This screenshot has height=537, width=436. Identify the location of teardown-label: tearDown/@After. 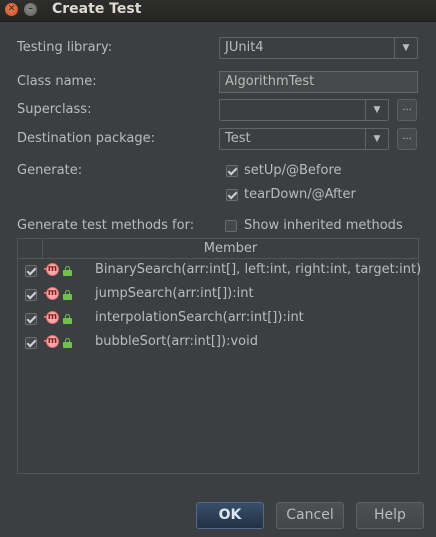
(300, 194).